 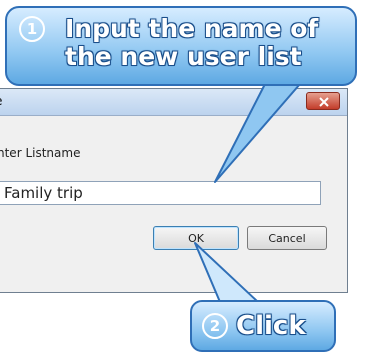 I want to click on step-number-1: 1, so click(x=32, y=29).